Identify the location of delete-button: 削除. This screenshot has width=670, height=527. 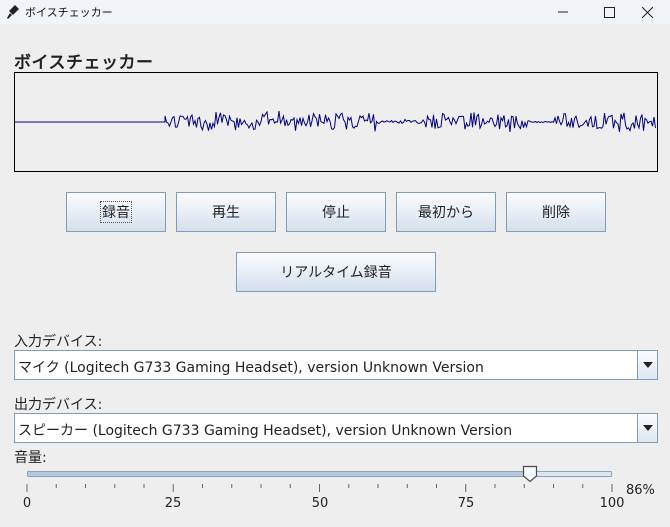
(556, 212).